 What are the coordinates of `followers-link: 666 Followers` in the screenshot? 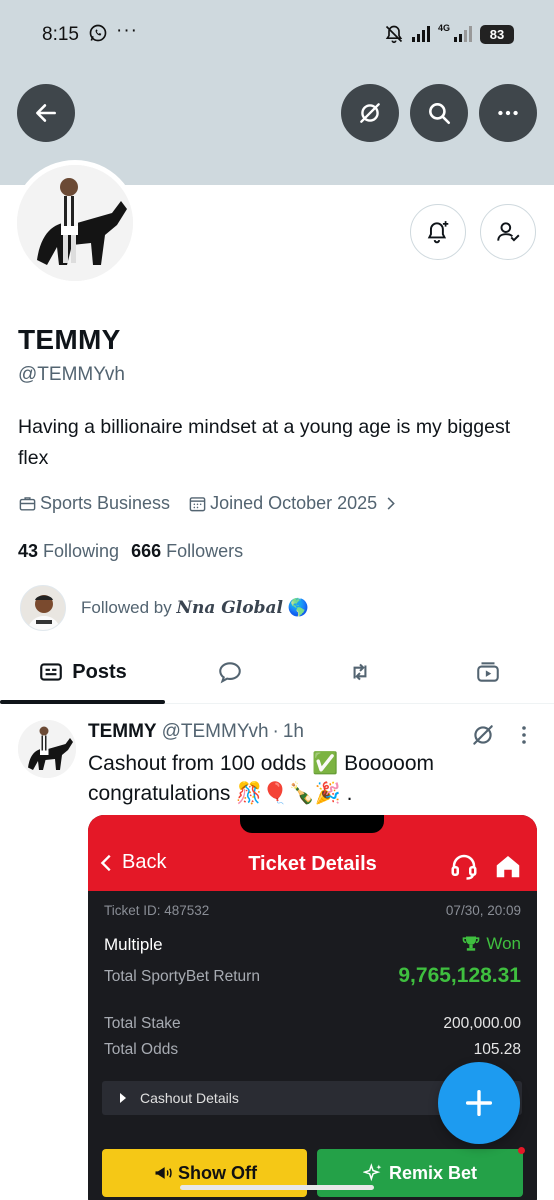 It's located at (187, 551).